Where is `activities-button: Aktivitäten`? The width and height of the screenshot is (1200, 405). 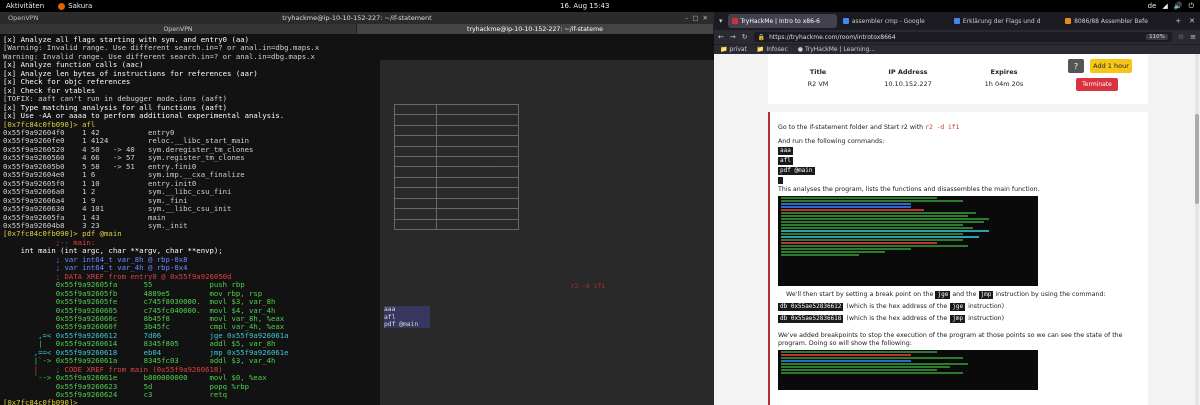 activities-button: Aktivitäten is located at coordinates (25, 6).